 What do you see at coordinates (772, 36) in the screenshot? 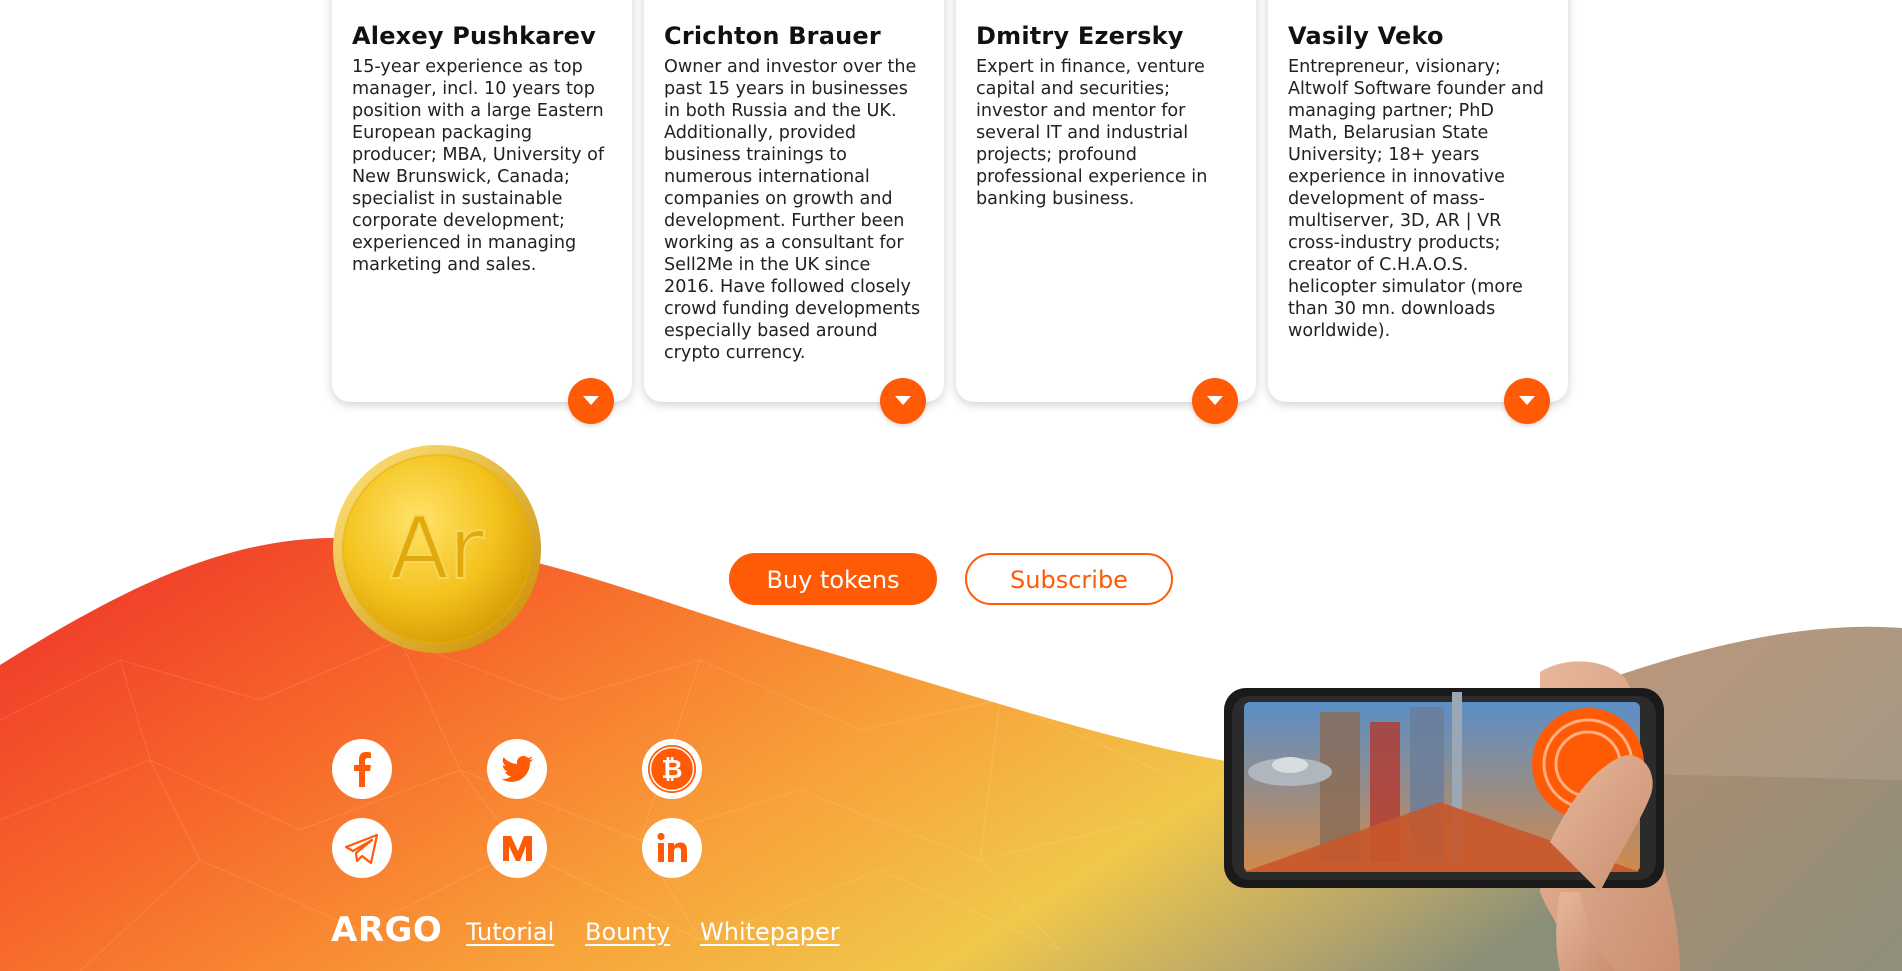
I see `team-member-name: Crichton Brauer` at bounding box center [772, 36].